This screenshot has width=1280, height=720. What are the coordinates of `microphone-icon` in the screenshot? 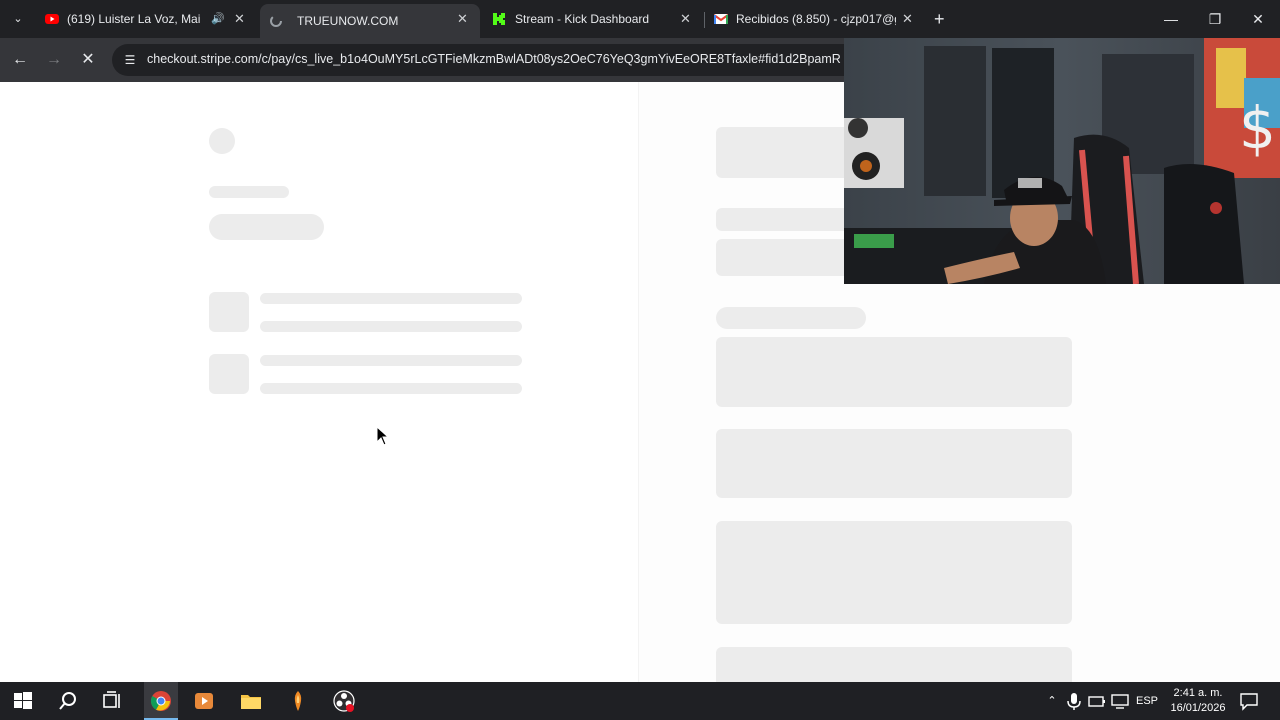 It's located at (1074, 701).